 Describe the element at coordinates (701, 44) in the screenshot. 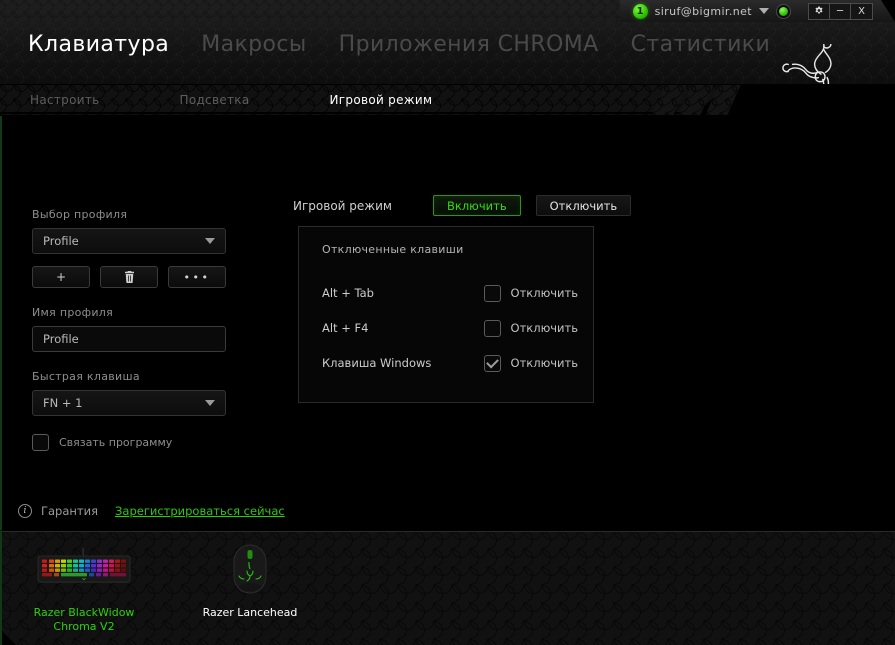

I see `tab-statistics: Статистики` at that location.